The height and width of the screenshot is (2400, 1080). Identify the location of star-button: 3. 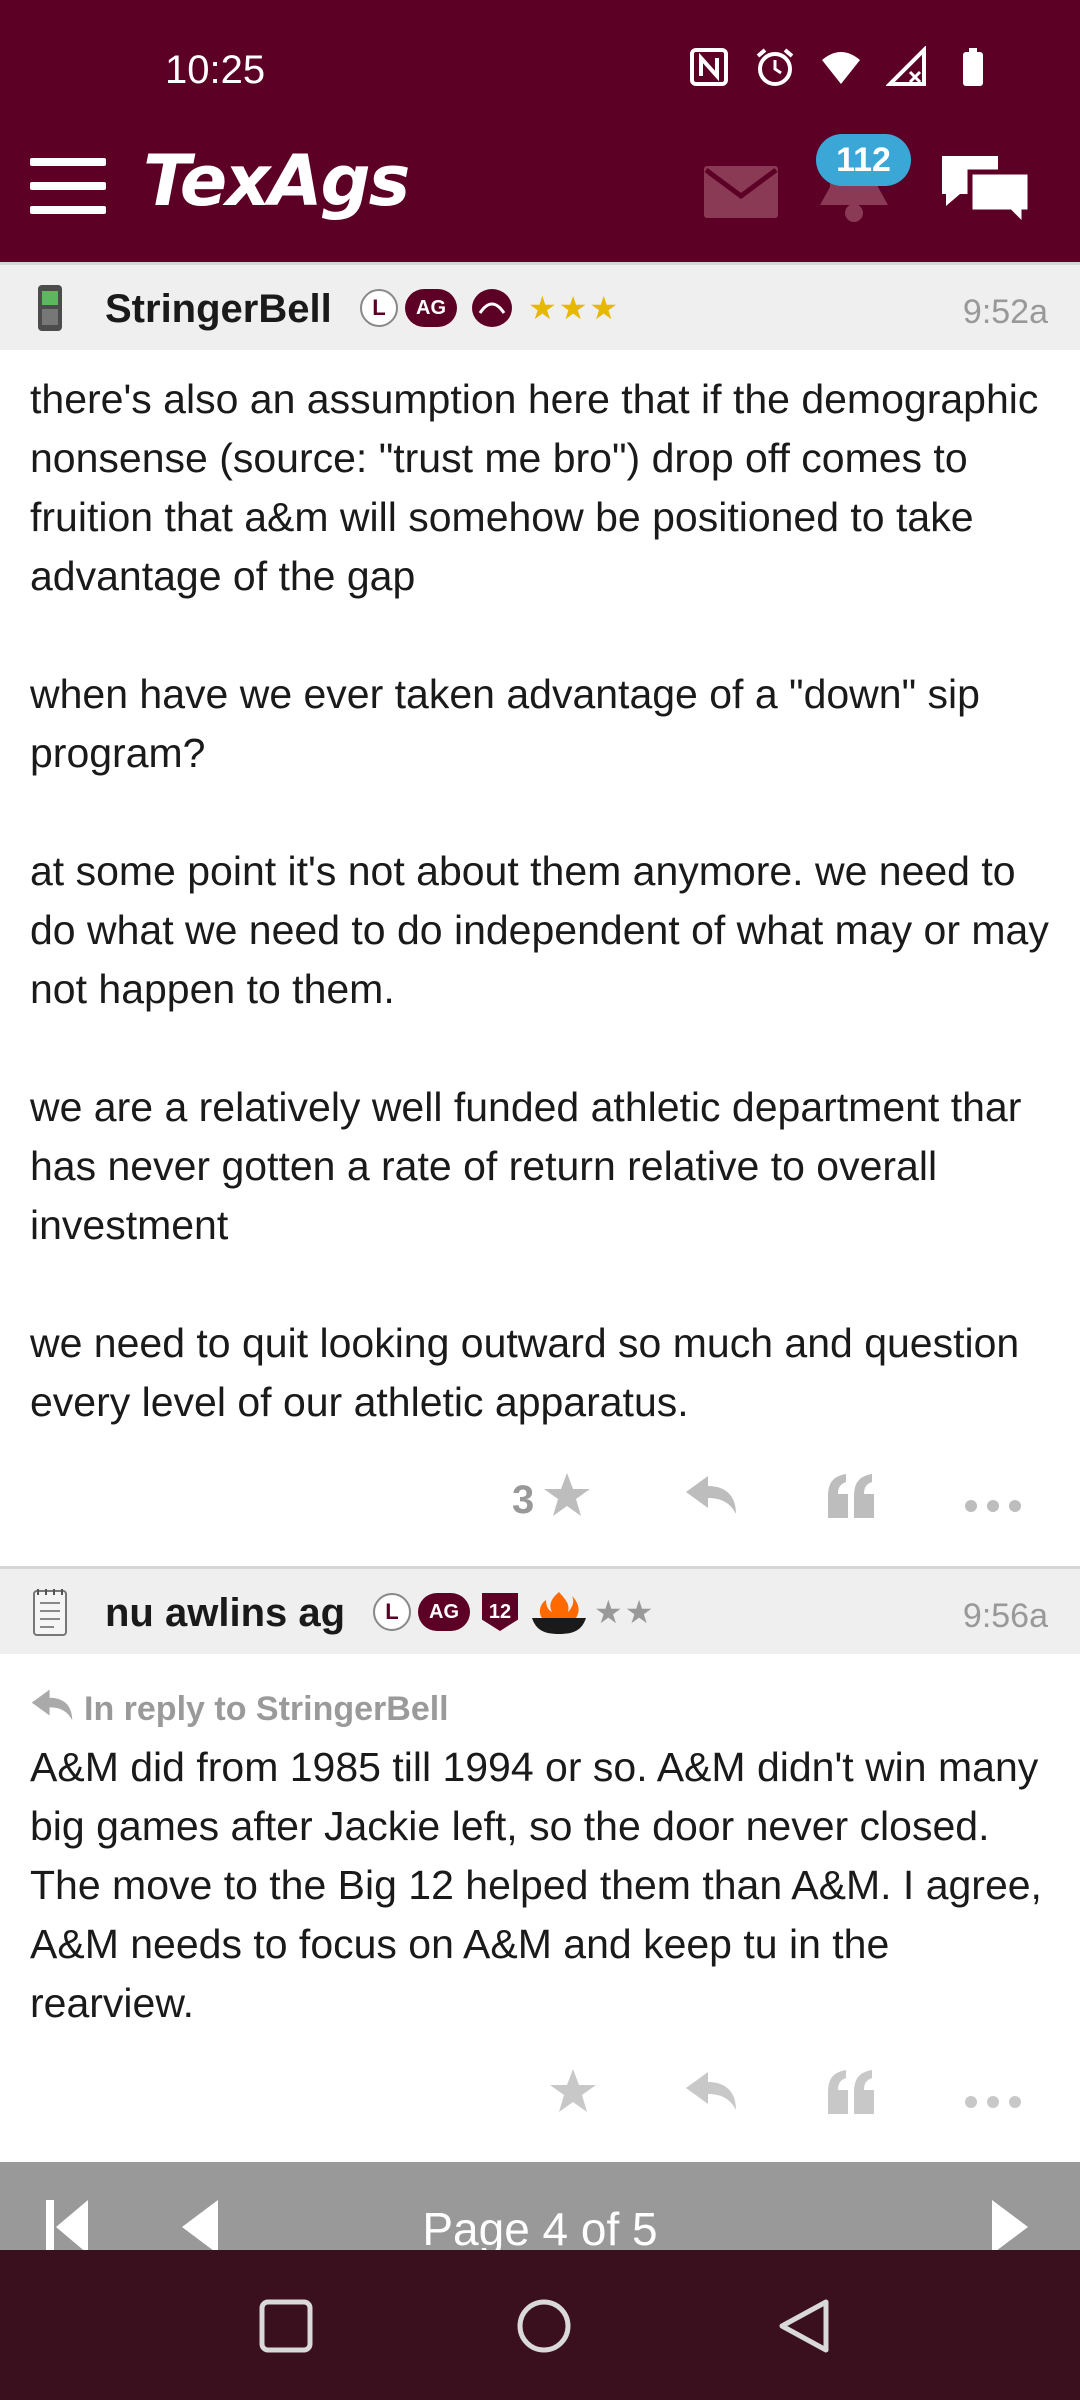
(552, 1500).